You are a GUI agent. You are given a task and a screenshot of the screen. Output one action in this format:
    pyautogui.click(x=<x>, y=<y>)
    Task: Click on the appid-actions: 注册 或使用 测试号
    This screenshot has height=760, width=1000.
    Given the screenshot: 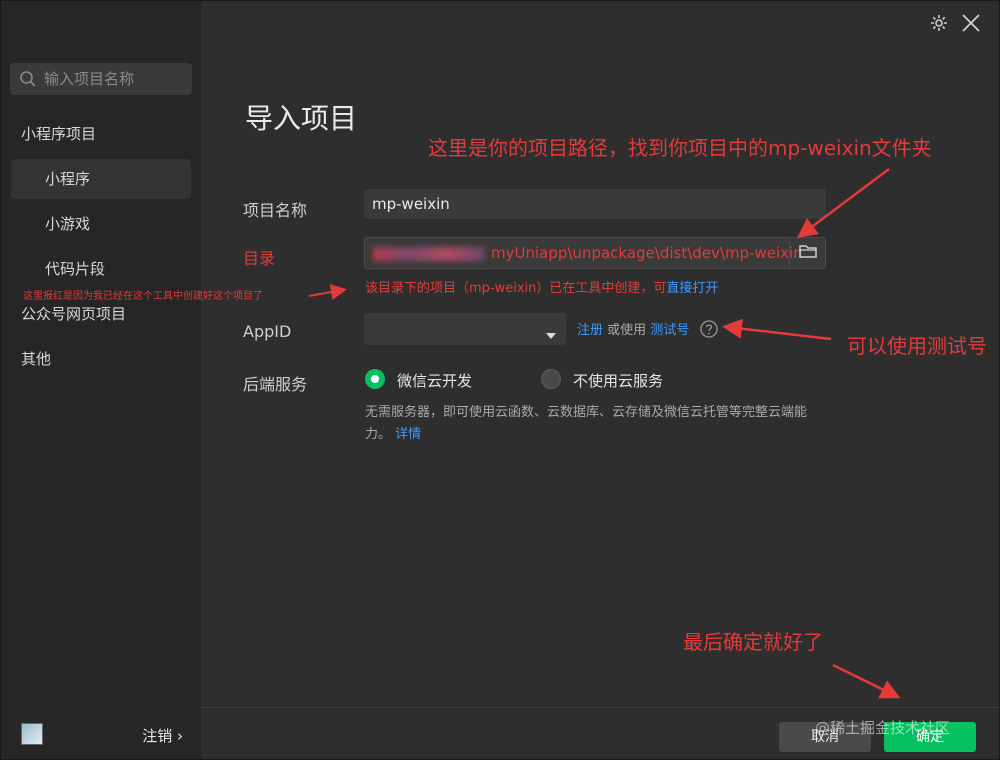 What is the action you would take?
    pyautogui.click(x=633, y=328)
    